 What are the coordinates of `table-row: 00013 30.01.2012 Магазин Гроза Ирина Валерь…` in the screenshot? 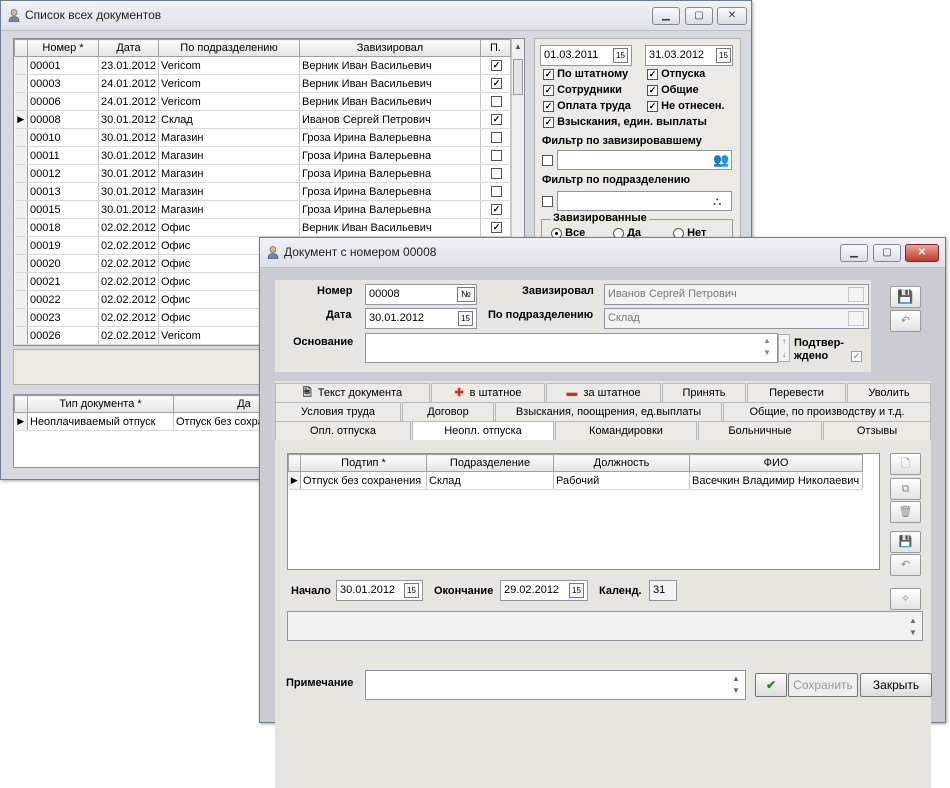 It's located at (262, 191).